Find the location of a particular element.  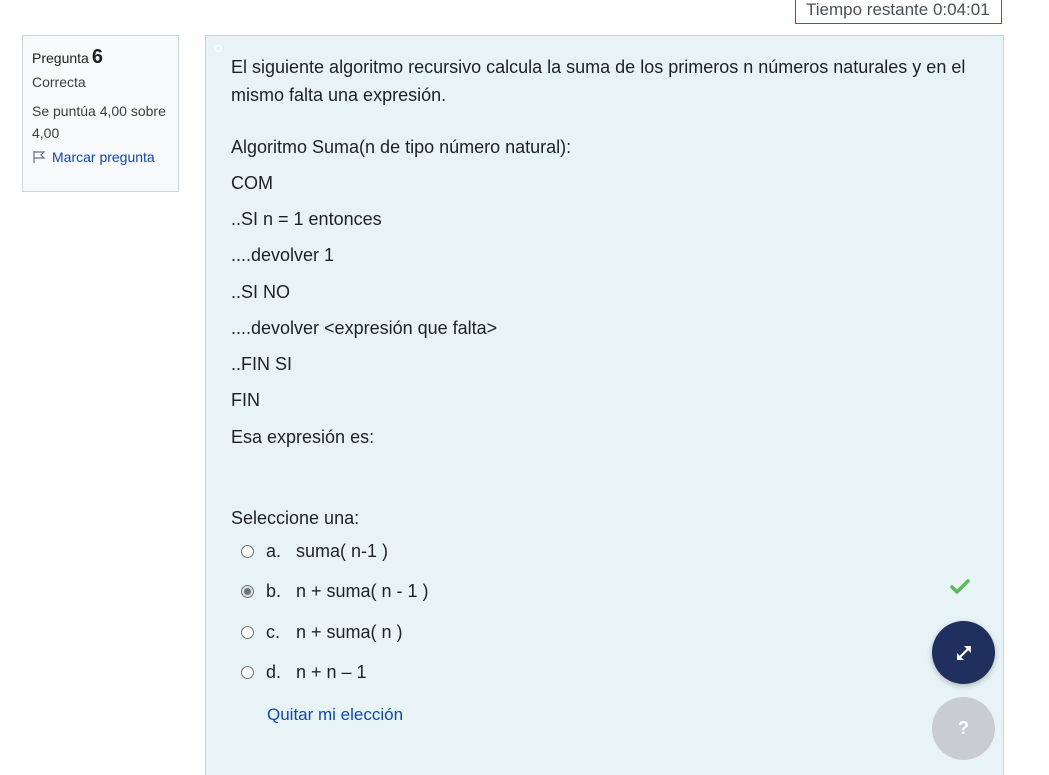

option-text: n + suma( n - 1 ) is located at coordinates (362, 590).